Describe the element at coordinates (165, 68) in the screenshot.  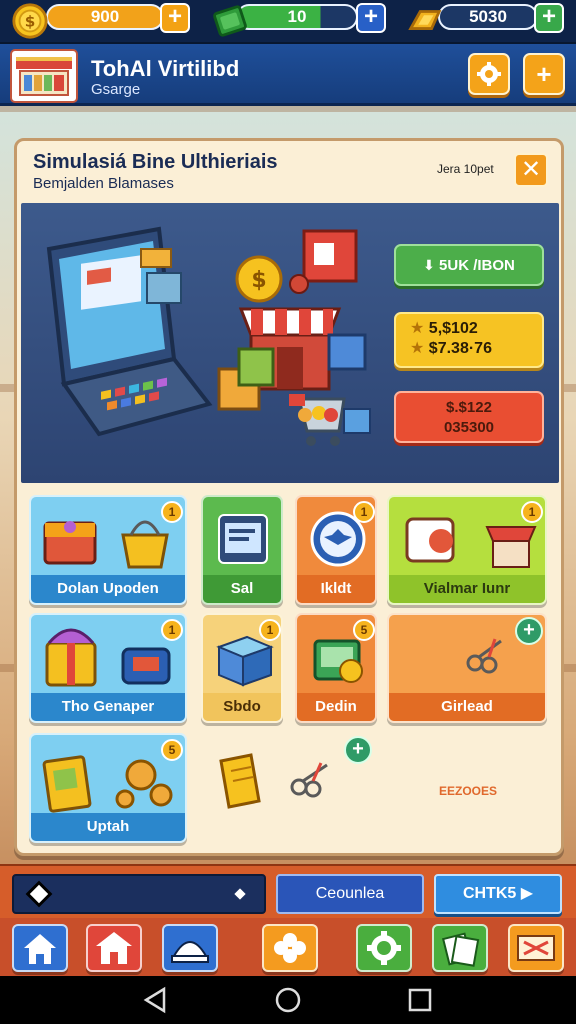
I see `app-title: TohAl Virtilibd` at that location.